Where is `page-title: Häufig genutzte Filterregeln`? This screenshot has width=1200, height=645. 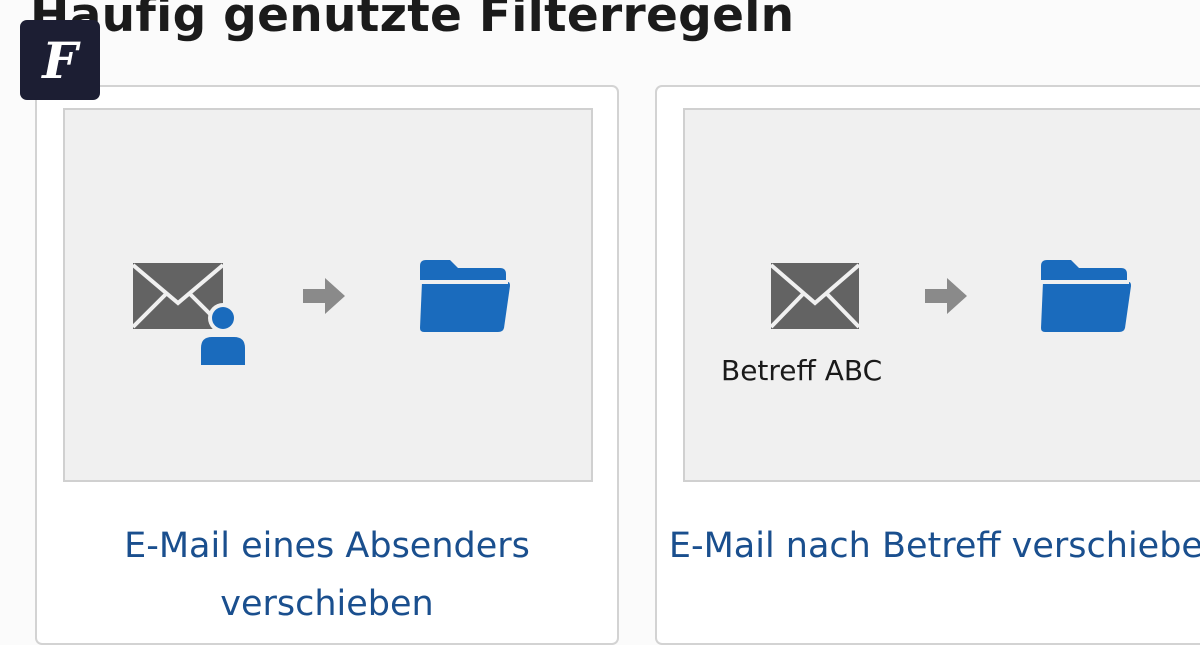 page-title: Häufig genutzte Filterregeln is located at coordinates (412, 21).